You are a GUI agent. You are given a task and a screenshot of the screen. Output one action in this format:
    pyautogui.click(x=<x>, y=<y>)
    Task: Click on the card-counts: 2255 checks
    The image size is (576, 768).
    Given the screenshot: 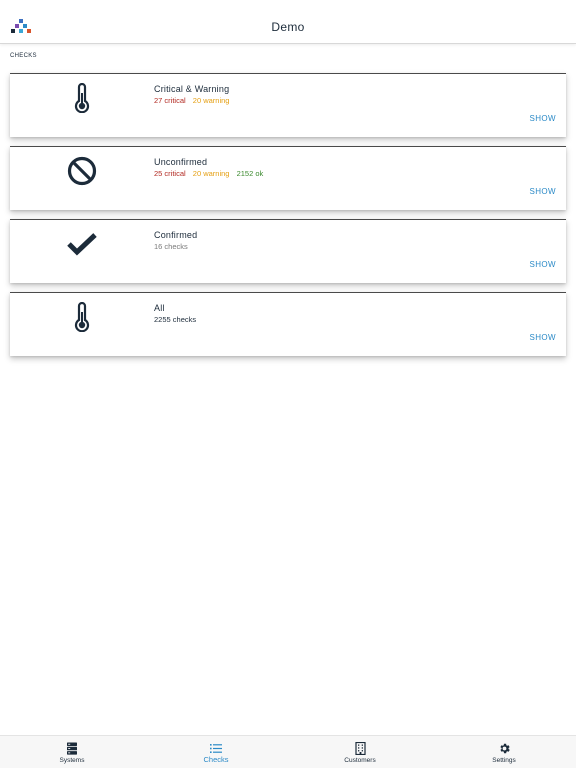 What is the action you would take?
    pyautogui.click(x=177, y=319)
    